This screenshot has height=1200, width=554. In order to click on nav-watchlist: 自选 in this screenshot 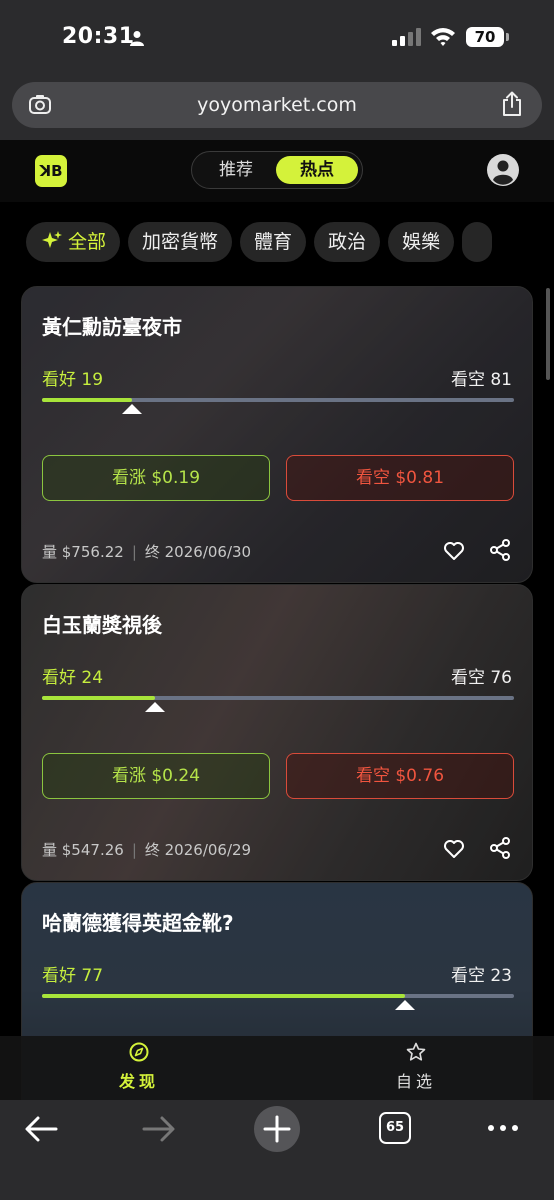, I will do `click(416, 1067)`.